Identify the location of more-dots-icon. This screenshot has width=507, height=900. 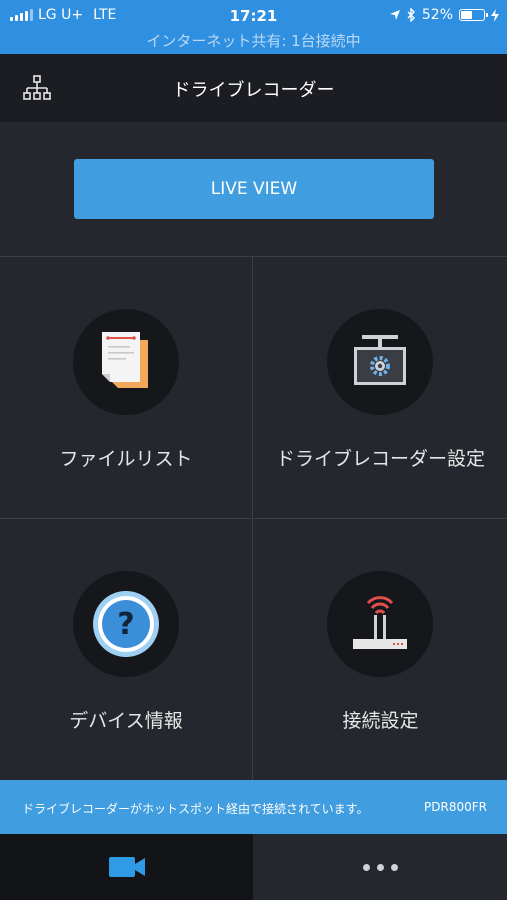
(380, 867).